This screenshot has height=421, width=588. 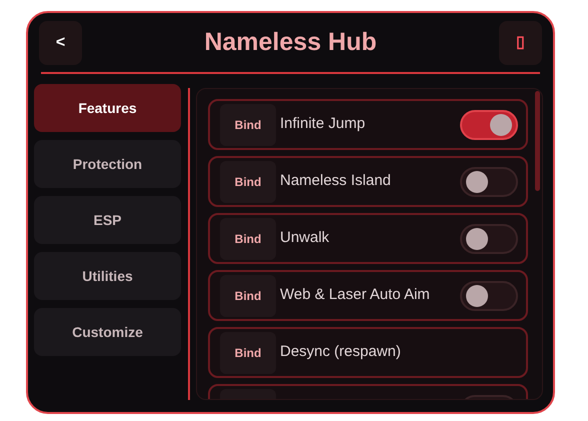 What do you see at coordinates (107, 108) in the screenshot?
I see `sidebar-tab: Features` at bounding box center [107, 108].